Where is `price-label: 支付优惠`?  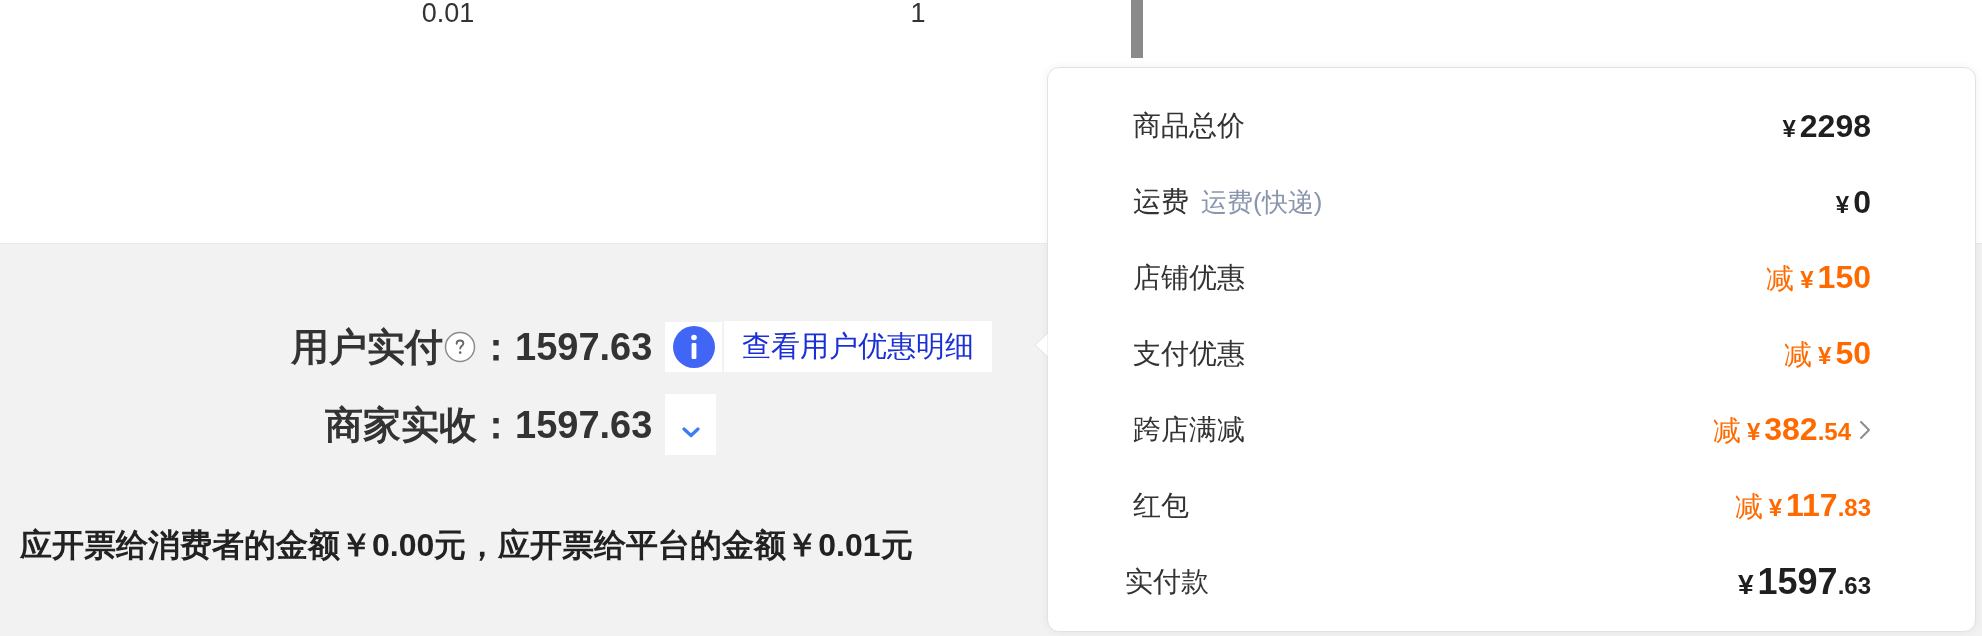 price-label: 支付优惠 is located at coordinates (1189, 354).